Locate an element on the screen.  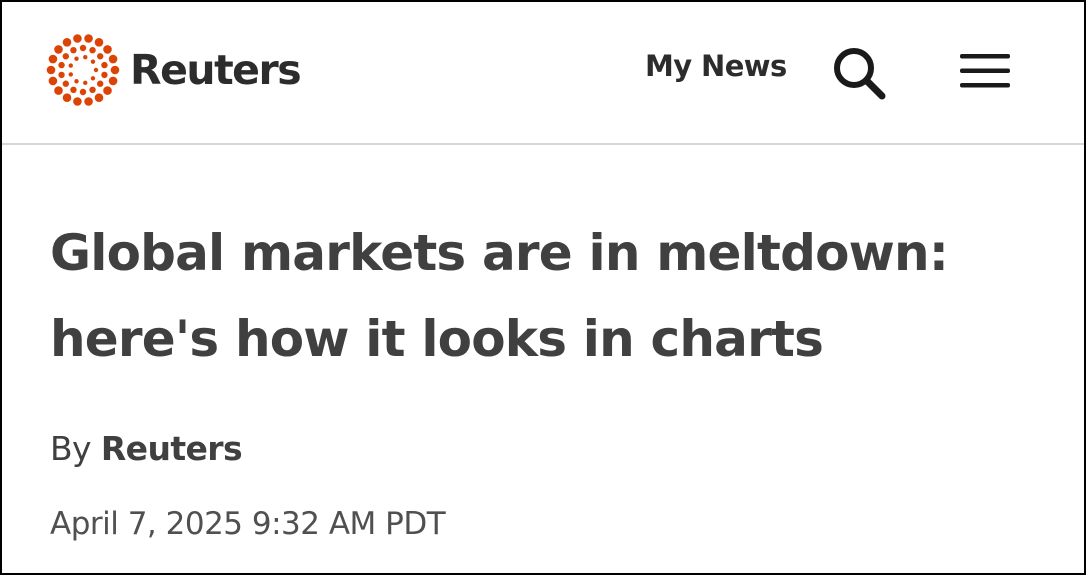
menu-button is located at coordinates (985, 71).